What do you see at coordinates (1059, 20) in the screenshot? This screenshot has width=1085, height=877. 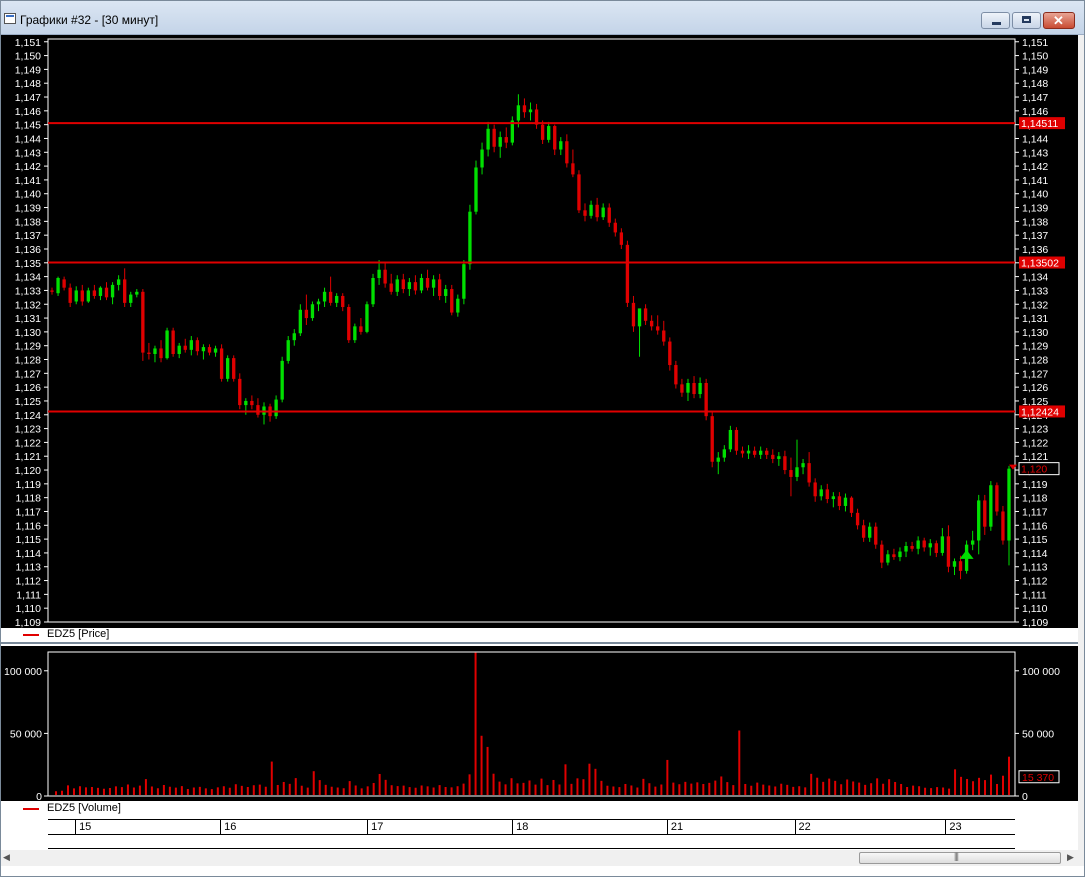 I see `close-button: ✕` at bounding box center [1059, 20].